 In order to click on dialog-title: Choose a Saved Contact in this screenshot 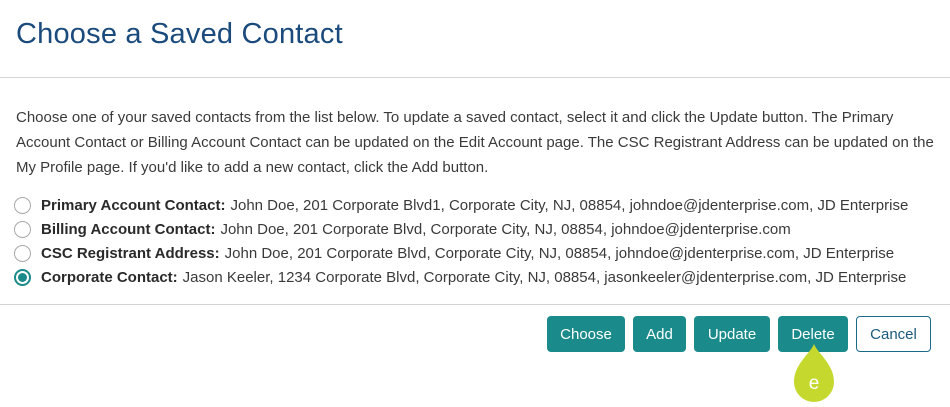, I will do `click(179, 34)`.